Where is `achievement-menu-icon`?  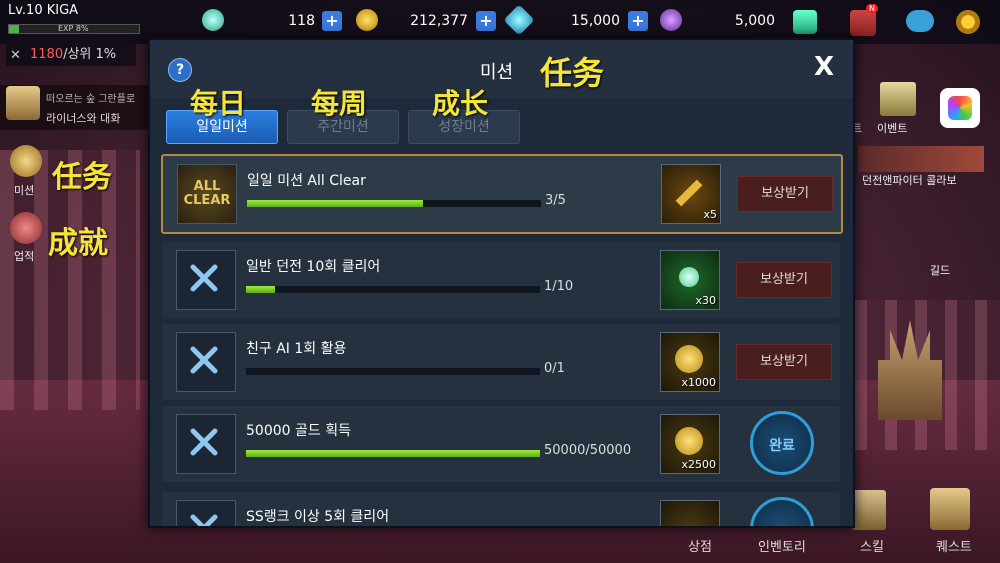 achievement-menu-icon is located at coordinates (26, 228).